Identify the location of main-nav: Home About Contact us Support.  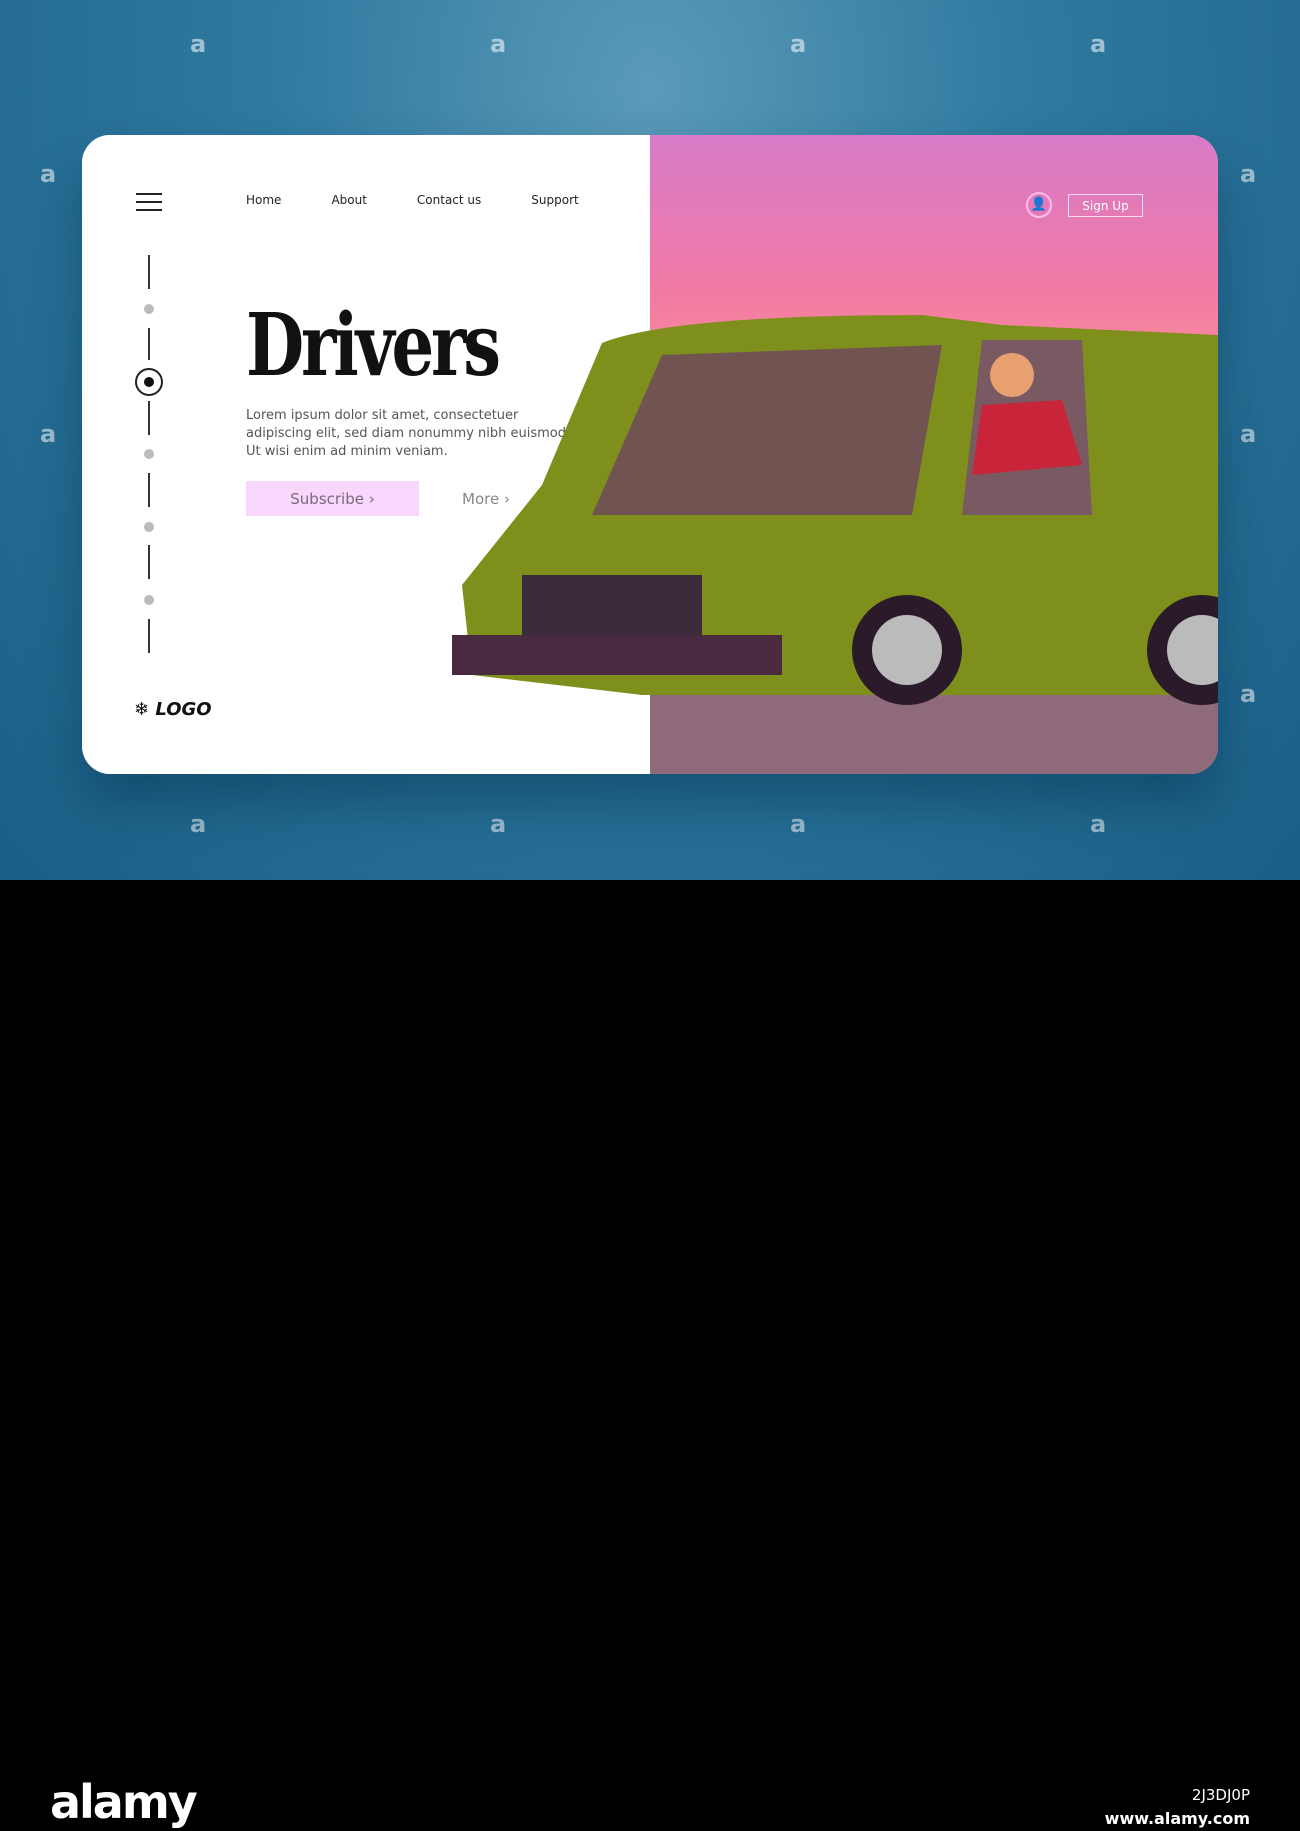
(437, 200).